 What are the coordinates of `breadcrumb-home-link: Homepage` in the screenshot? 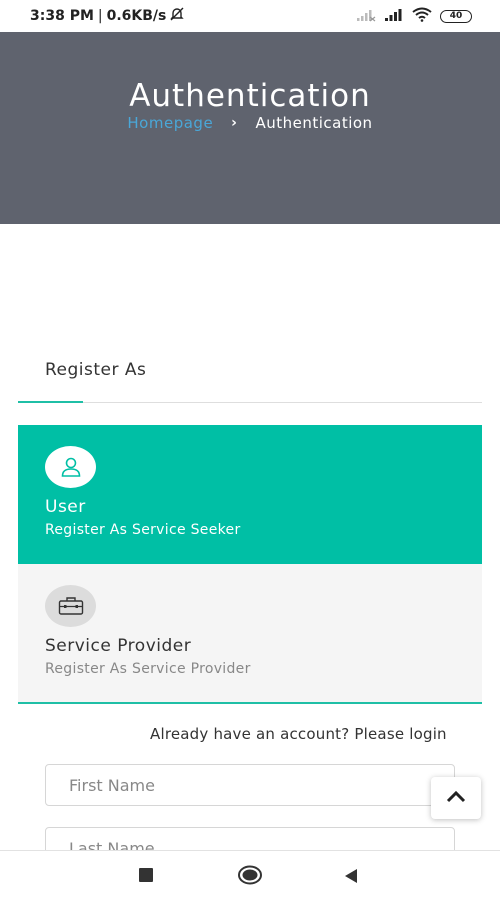 It's located at (170, 123).